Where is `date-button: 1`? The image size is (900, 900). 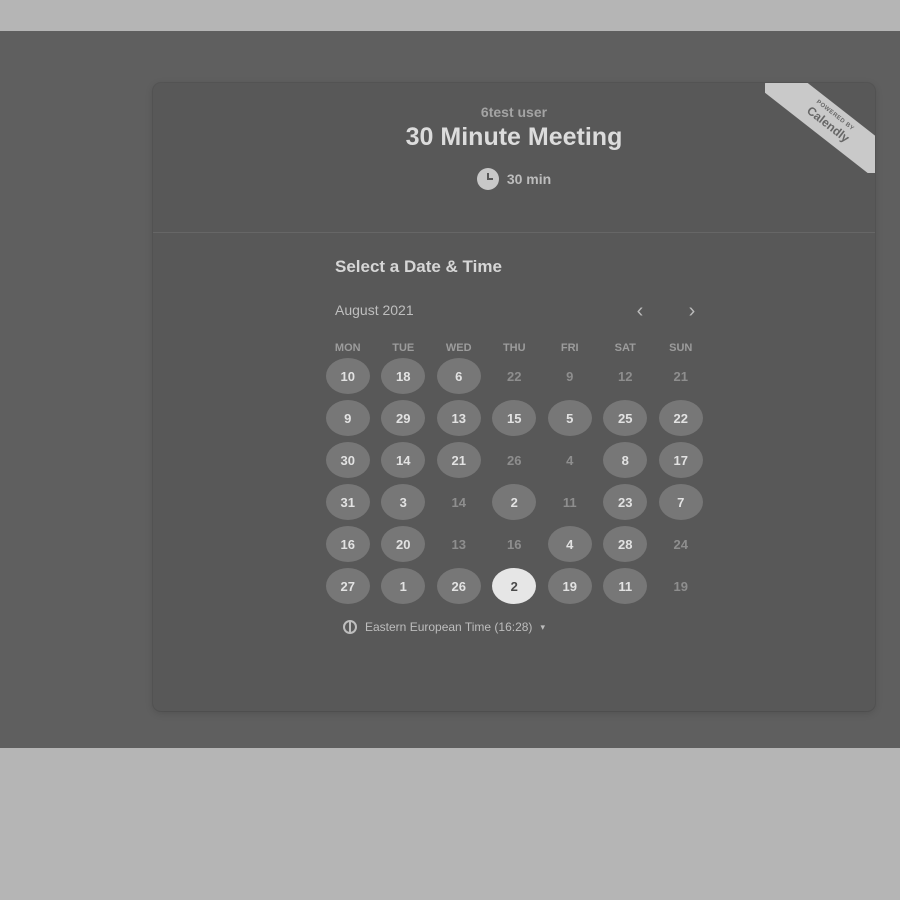 date-button: 1 is located at coordinates (403, 586).